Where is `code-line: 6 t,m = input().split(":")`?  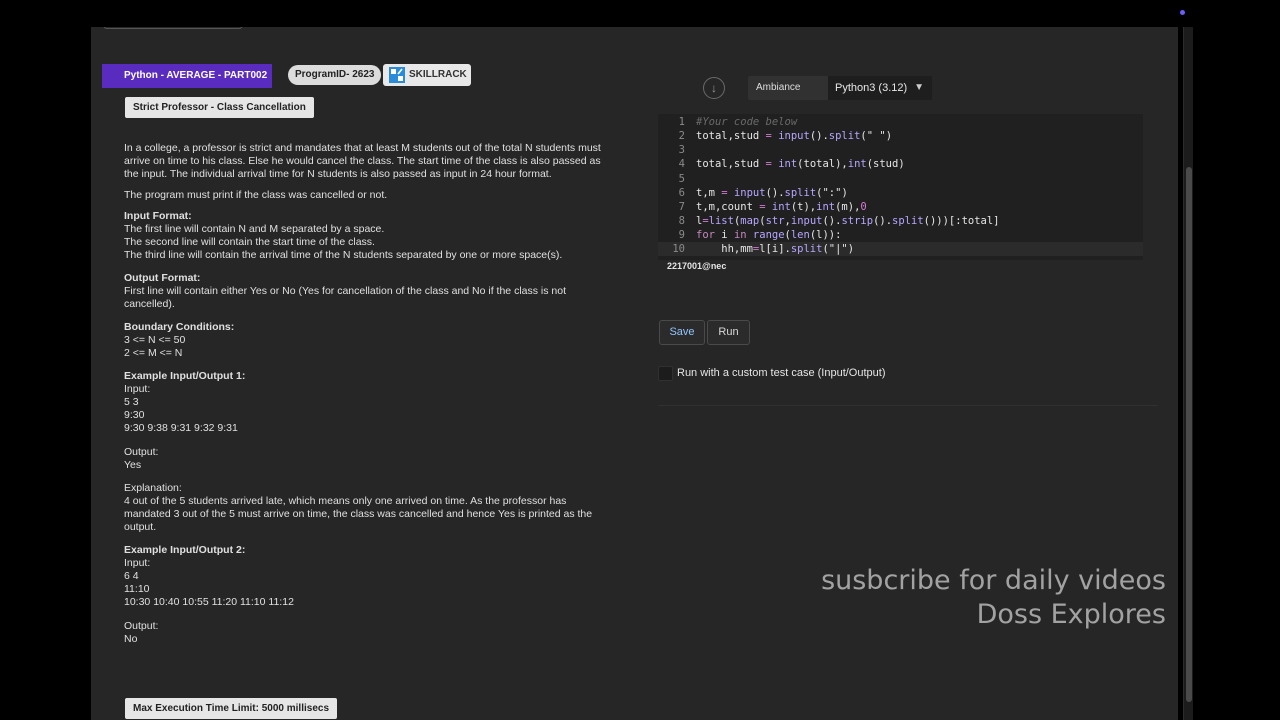
code-line: 6 t,m = input().split(":") is located at coordinates (900, 193).